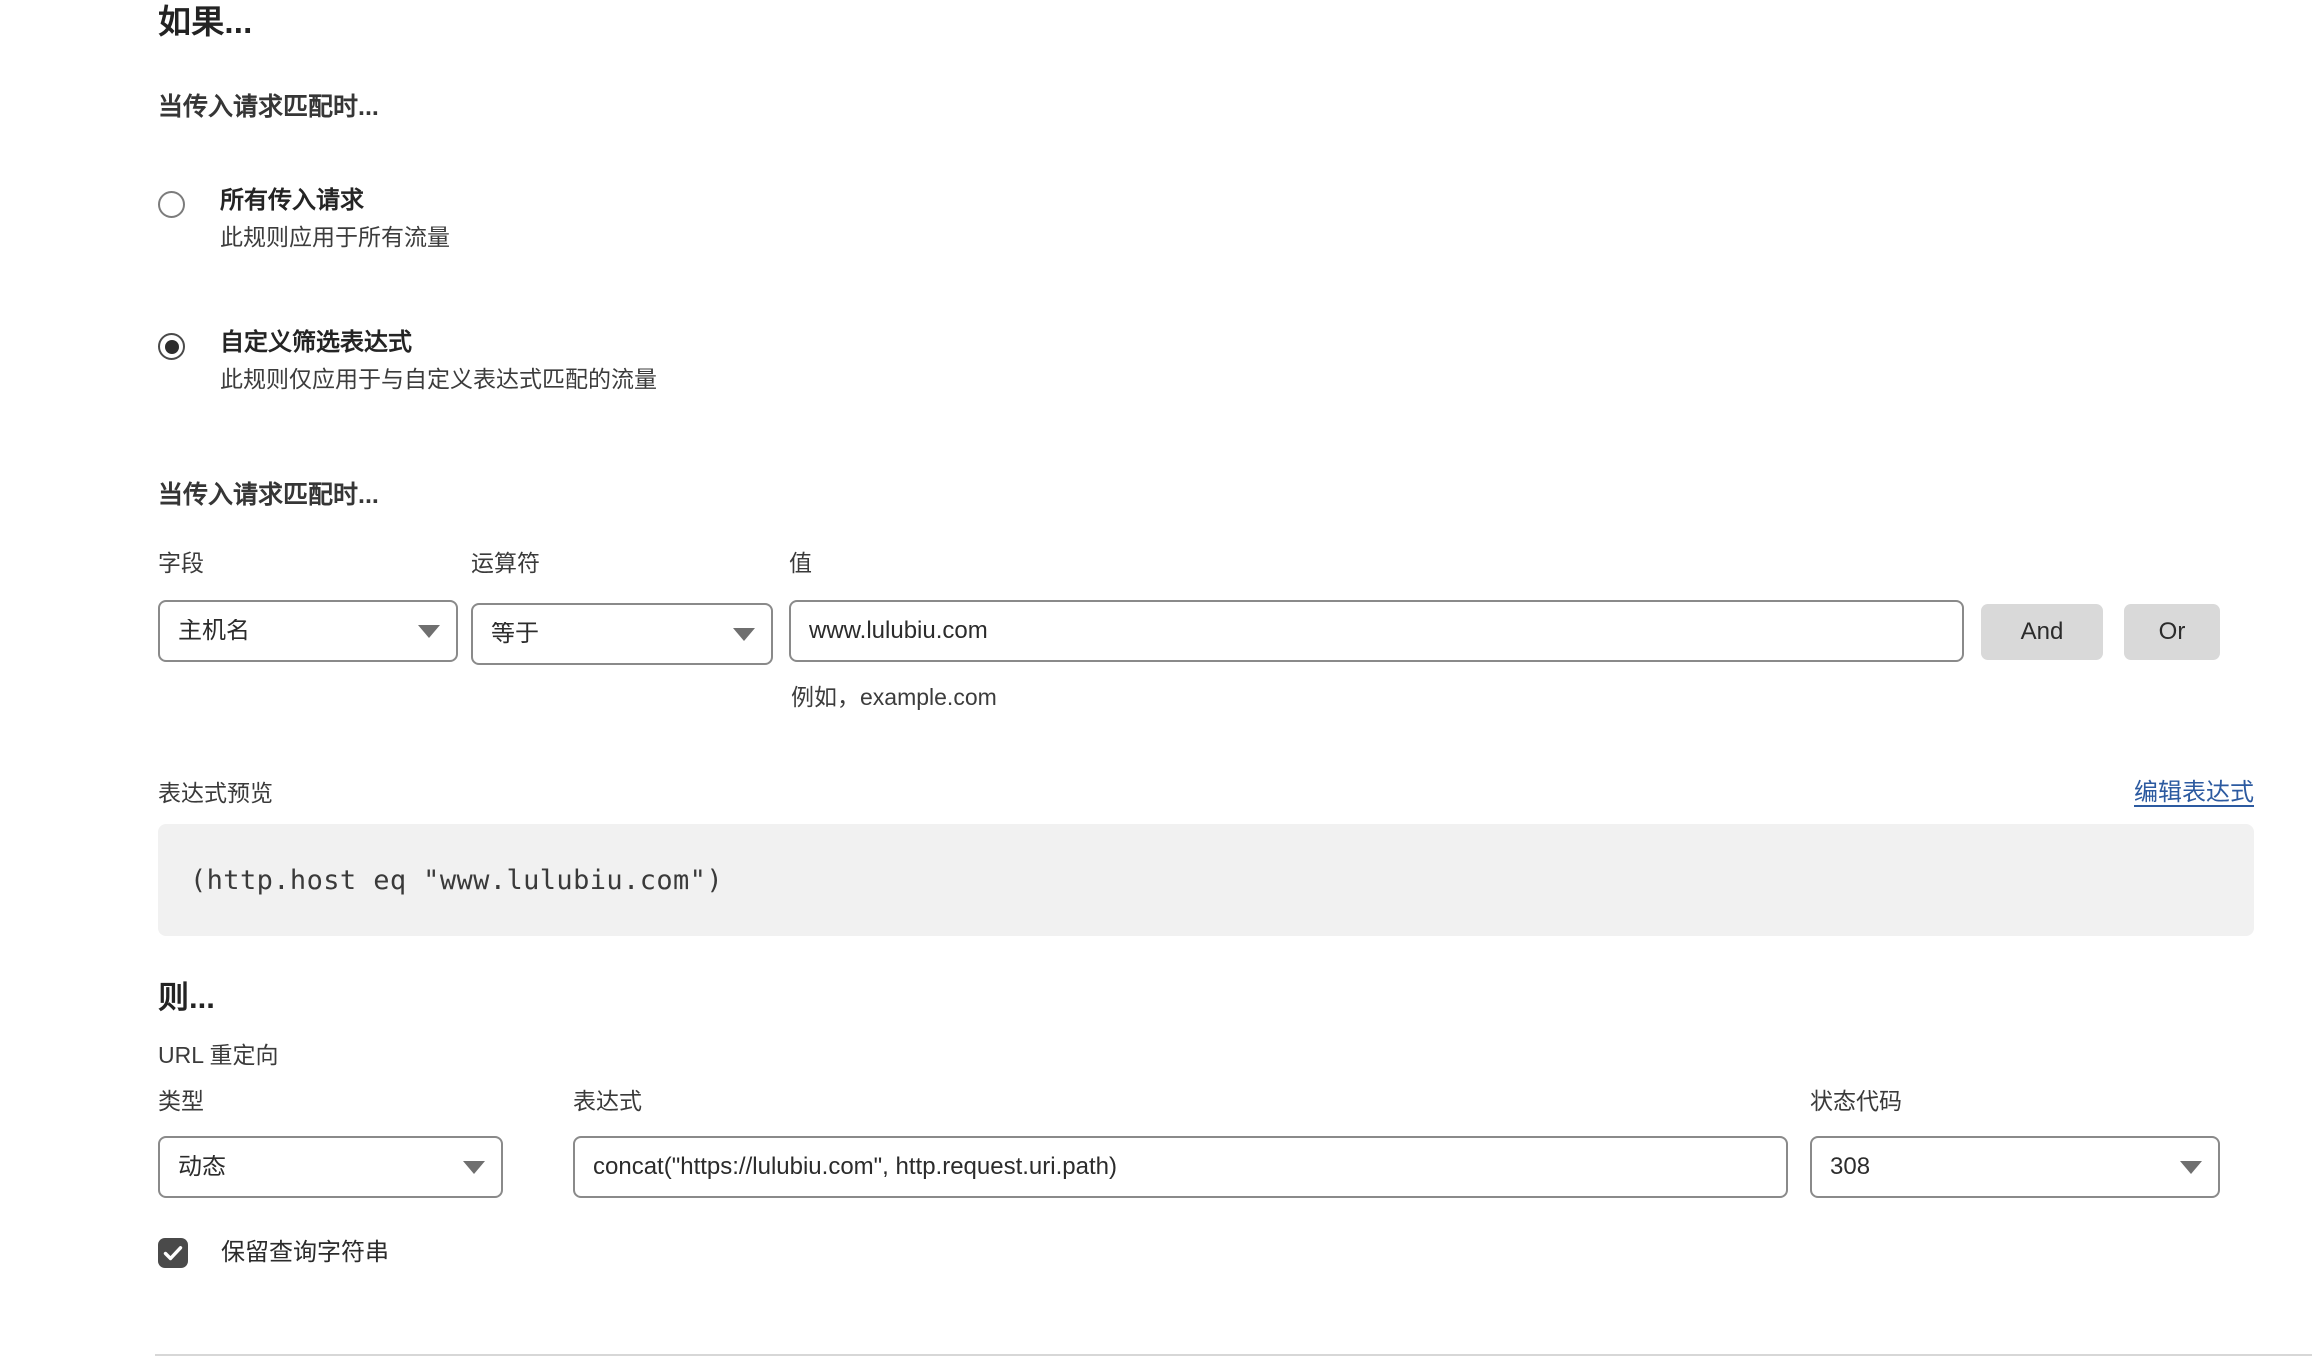 This screenshot has height=1364, width=2312. What do you see at coordinates (2172, 632) in the screenshot?
I see `or-button: Or` at bounding box center [2172, 632].